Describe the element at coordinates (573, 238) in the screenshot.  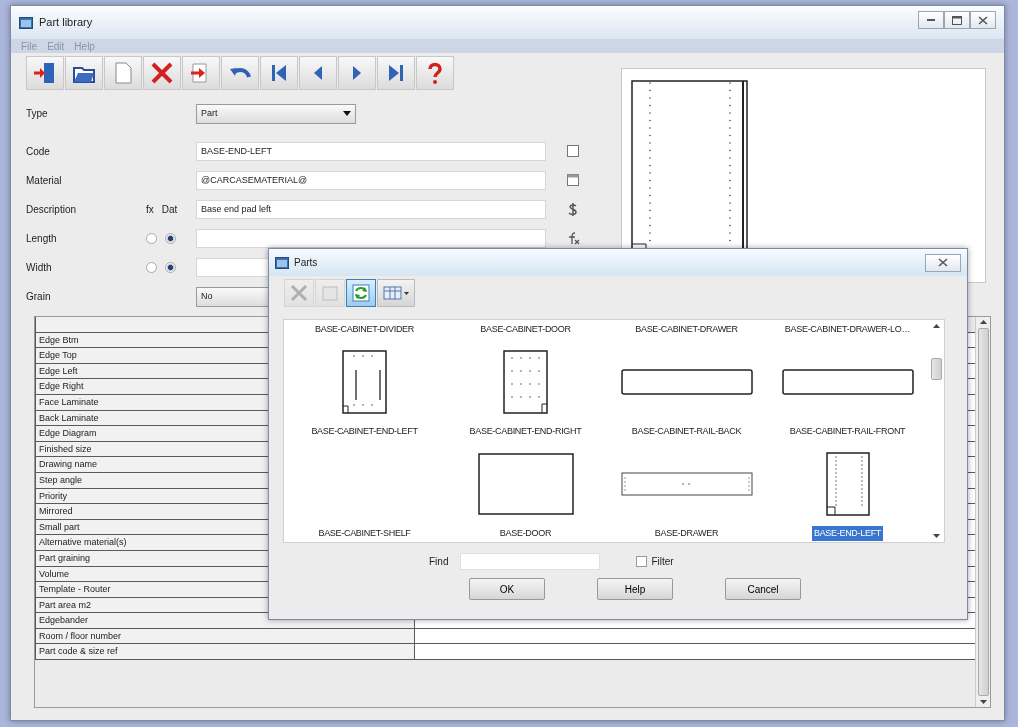
I see `function-icon` at that location.